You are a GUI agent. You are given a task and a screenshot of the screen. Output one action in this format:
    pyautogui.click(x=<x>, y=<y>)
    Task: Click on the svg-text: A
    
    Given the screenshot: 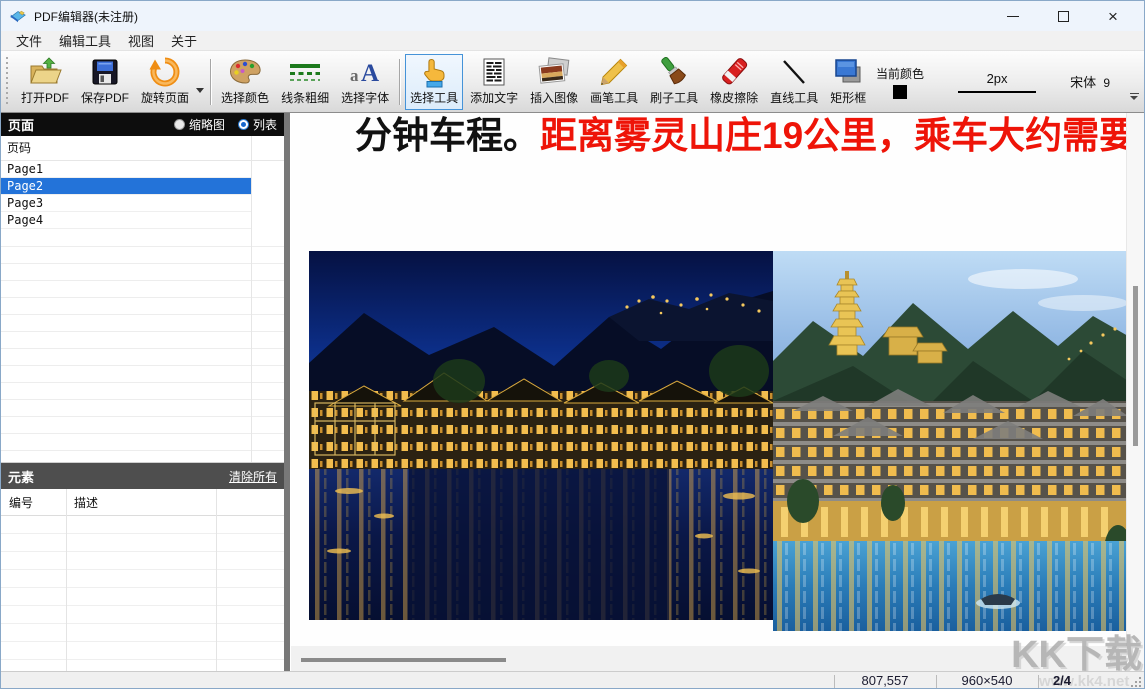 What is the action you would take?
    pyautogui.click(x=370, y=73)
    